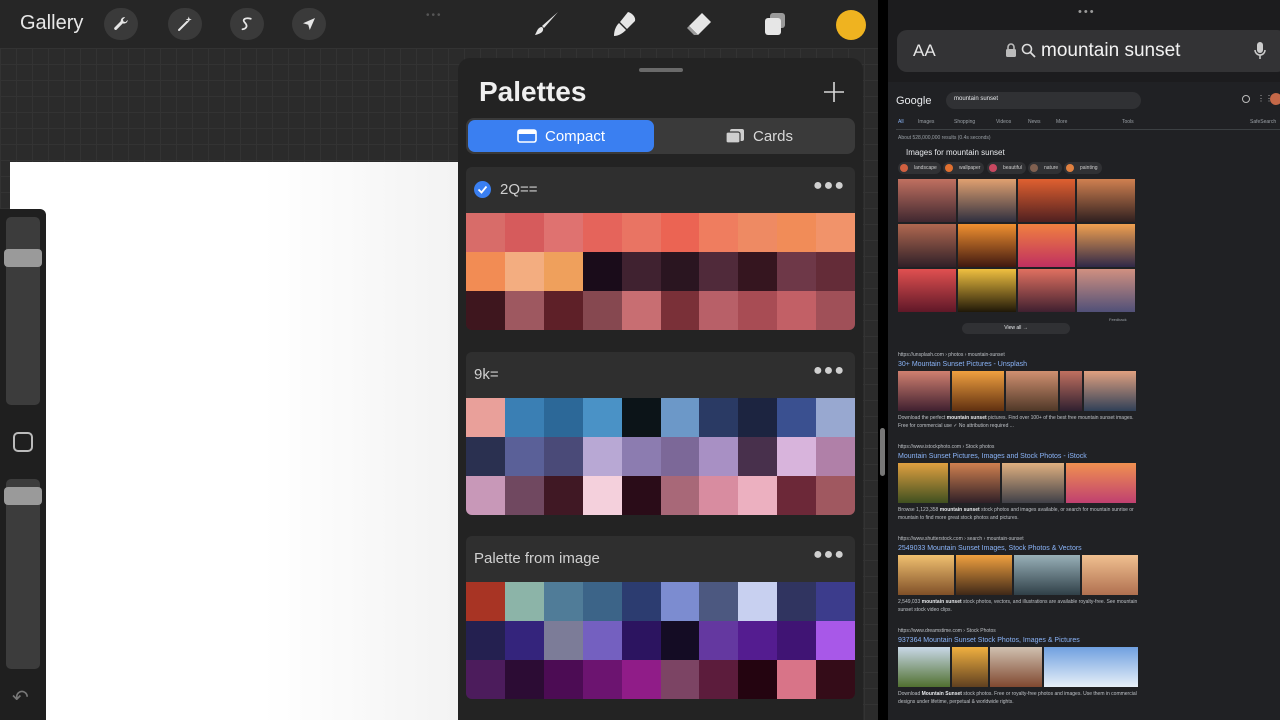 The image size is (1280, 720). What do you see at coordinates (1260, 51) in the screenshot?
I see `microphone-icon` at bounding box center [1260, 51].